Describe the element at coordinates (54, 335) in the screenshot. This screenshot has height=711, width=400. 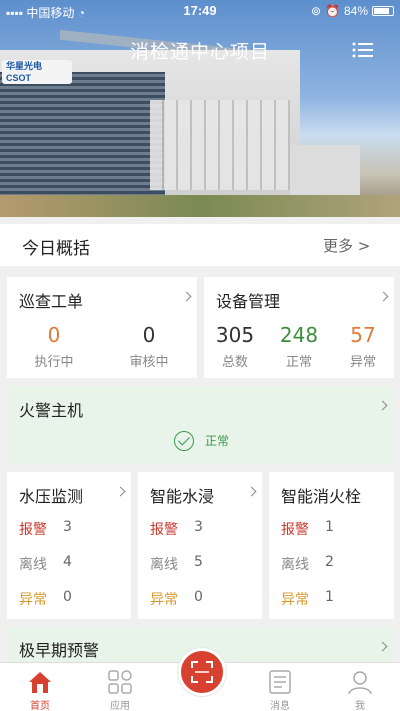
I see `executing-count: 0` at that location.